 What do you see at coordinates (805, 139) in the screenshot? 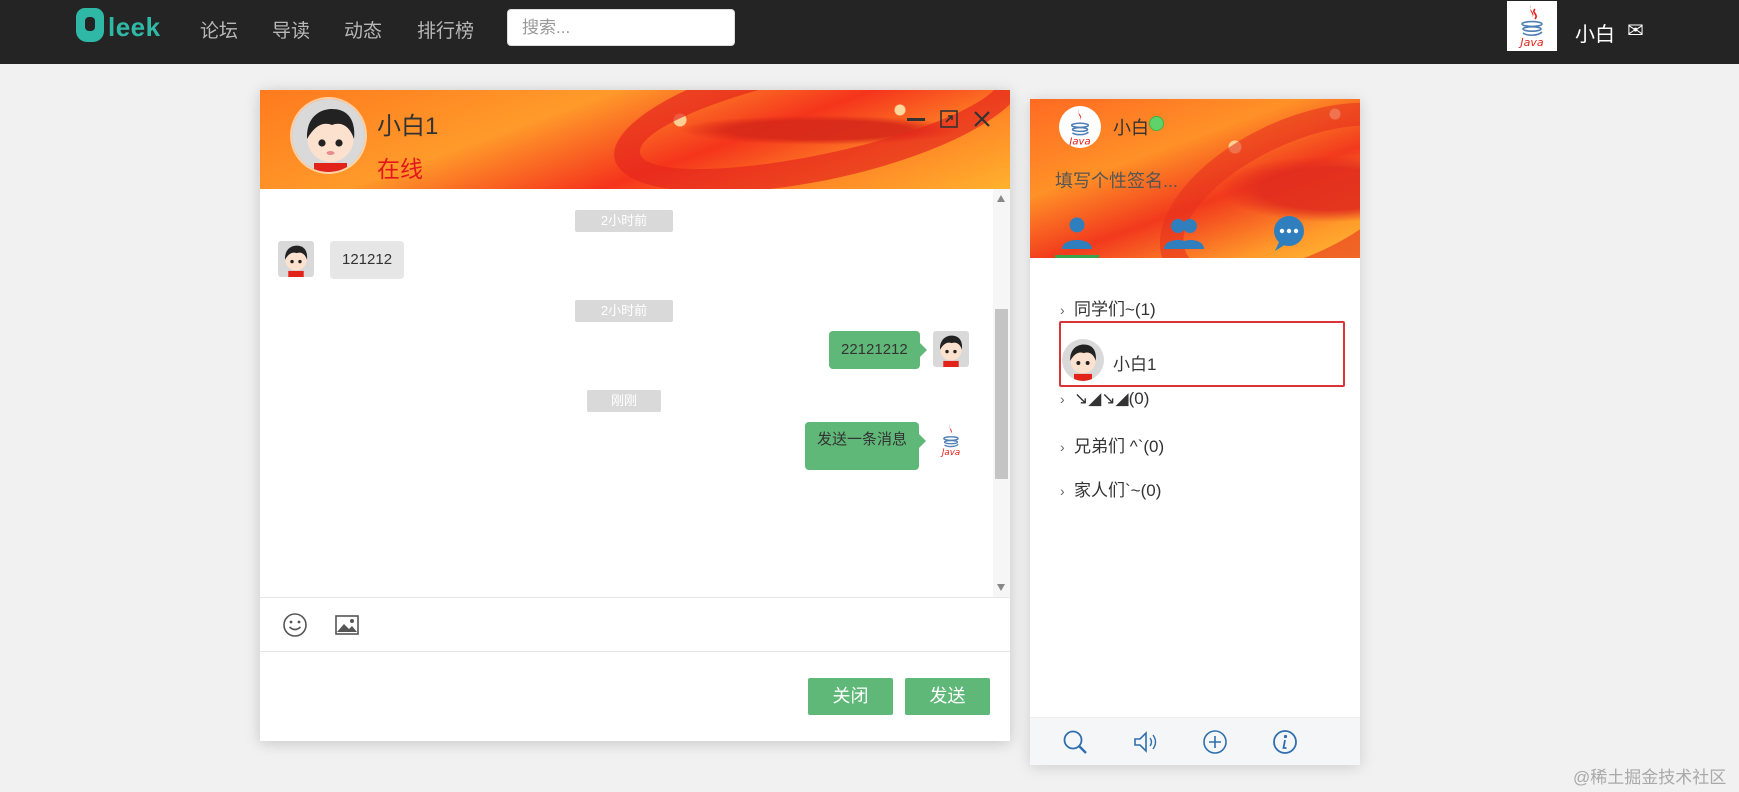
I see `header-ribbon-decoration` at bounding box center [805, 139].